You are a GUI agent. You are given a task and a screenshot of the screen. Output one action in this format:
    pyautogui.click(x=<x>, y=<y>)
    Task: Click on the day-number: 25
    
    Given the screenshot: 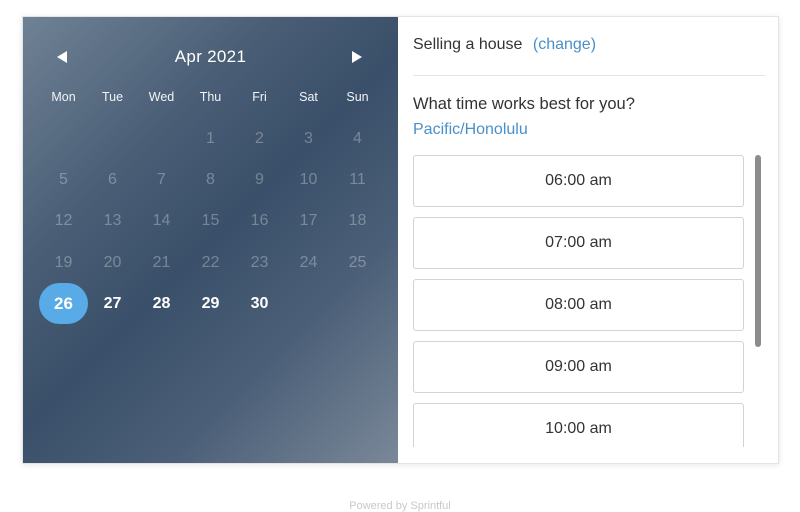 What is the action you would take?
    pyautogui.click(x=357, y=262)
    